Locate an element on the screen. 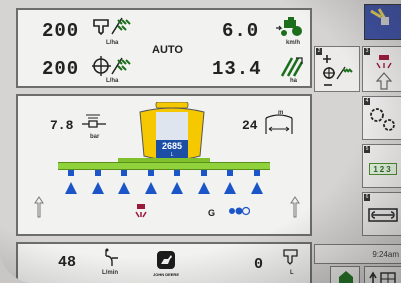 Image resolution: width=401 pixels, height=283 pixels. up-arrow-right-icon is located at coordinates (295, 207).